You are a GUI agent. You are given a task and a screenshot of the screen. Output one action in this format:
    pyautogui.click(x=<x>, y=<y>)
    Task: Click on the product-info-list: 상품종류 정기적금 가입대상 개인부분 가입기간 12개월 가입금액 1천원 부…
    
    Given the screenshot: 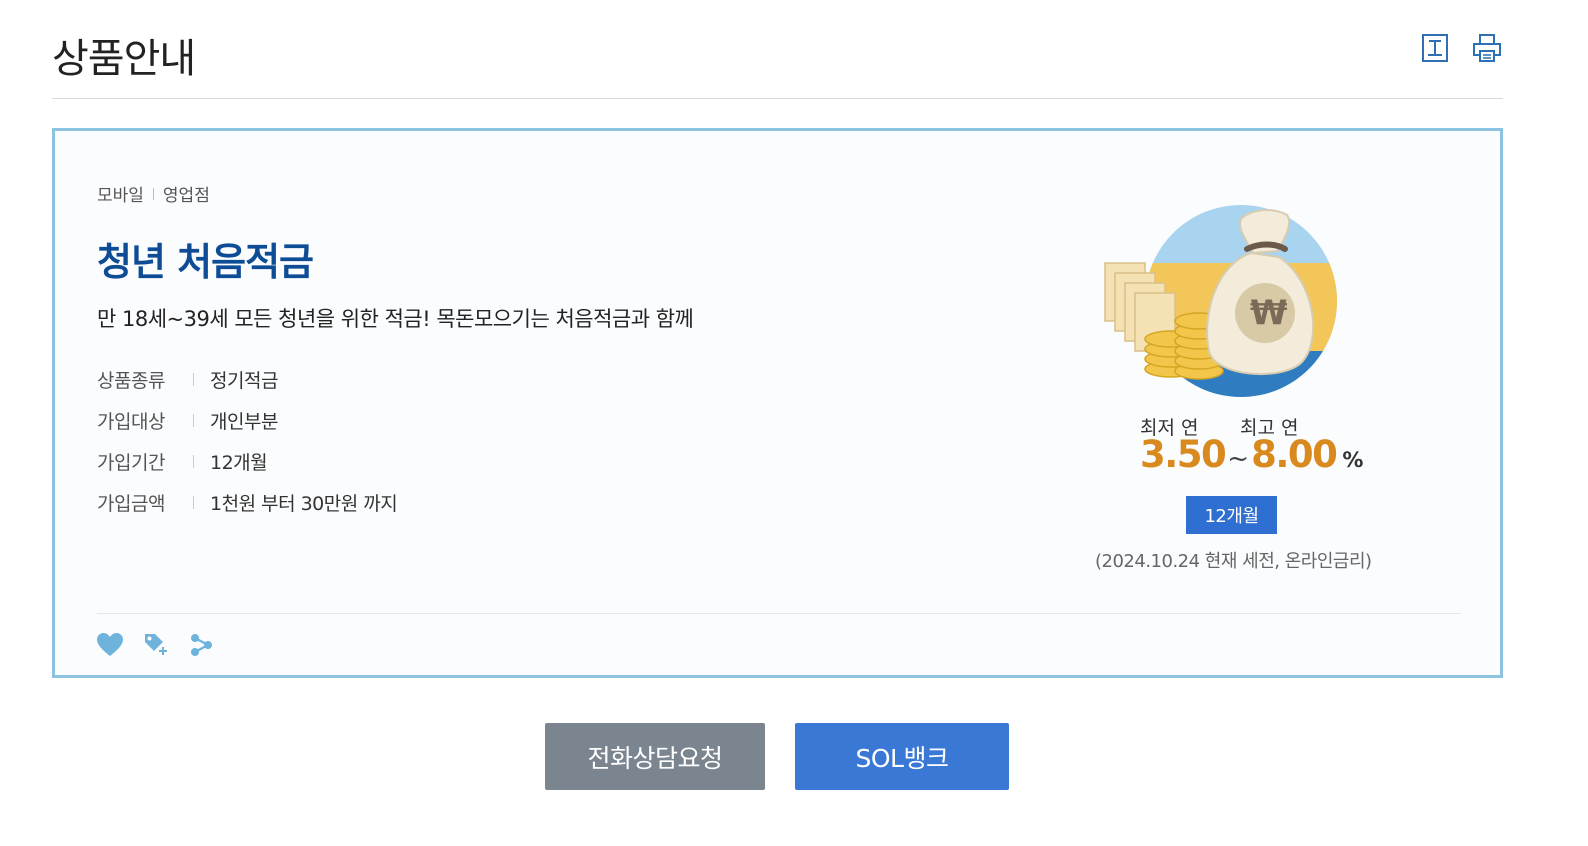 What is the action you would take?
    pyautogui.click(x=247, y=441)
    